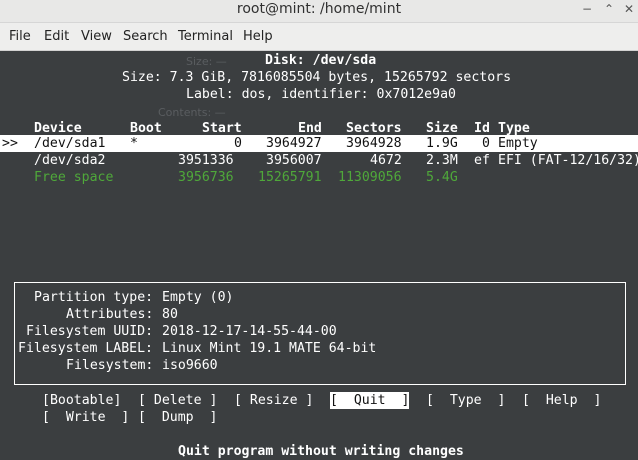  Describe the element at coordinates (90, 331) in the screenshot. I see `info-uuid-label: Filesystem UUID:` at that location.